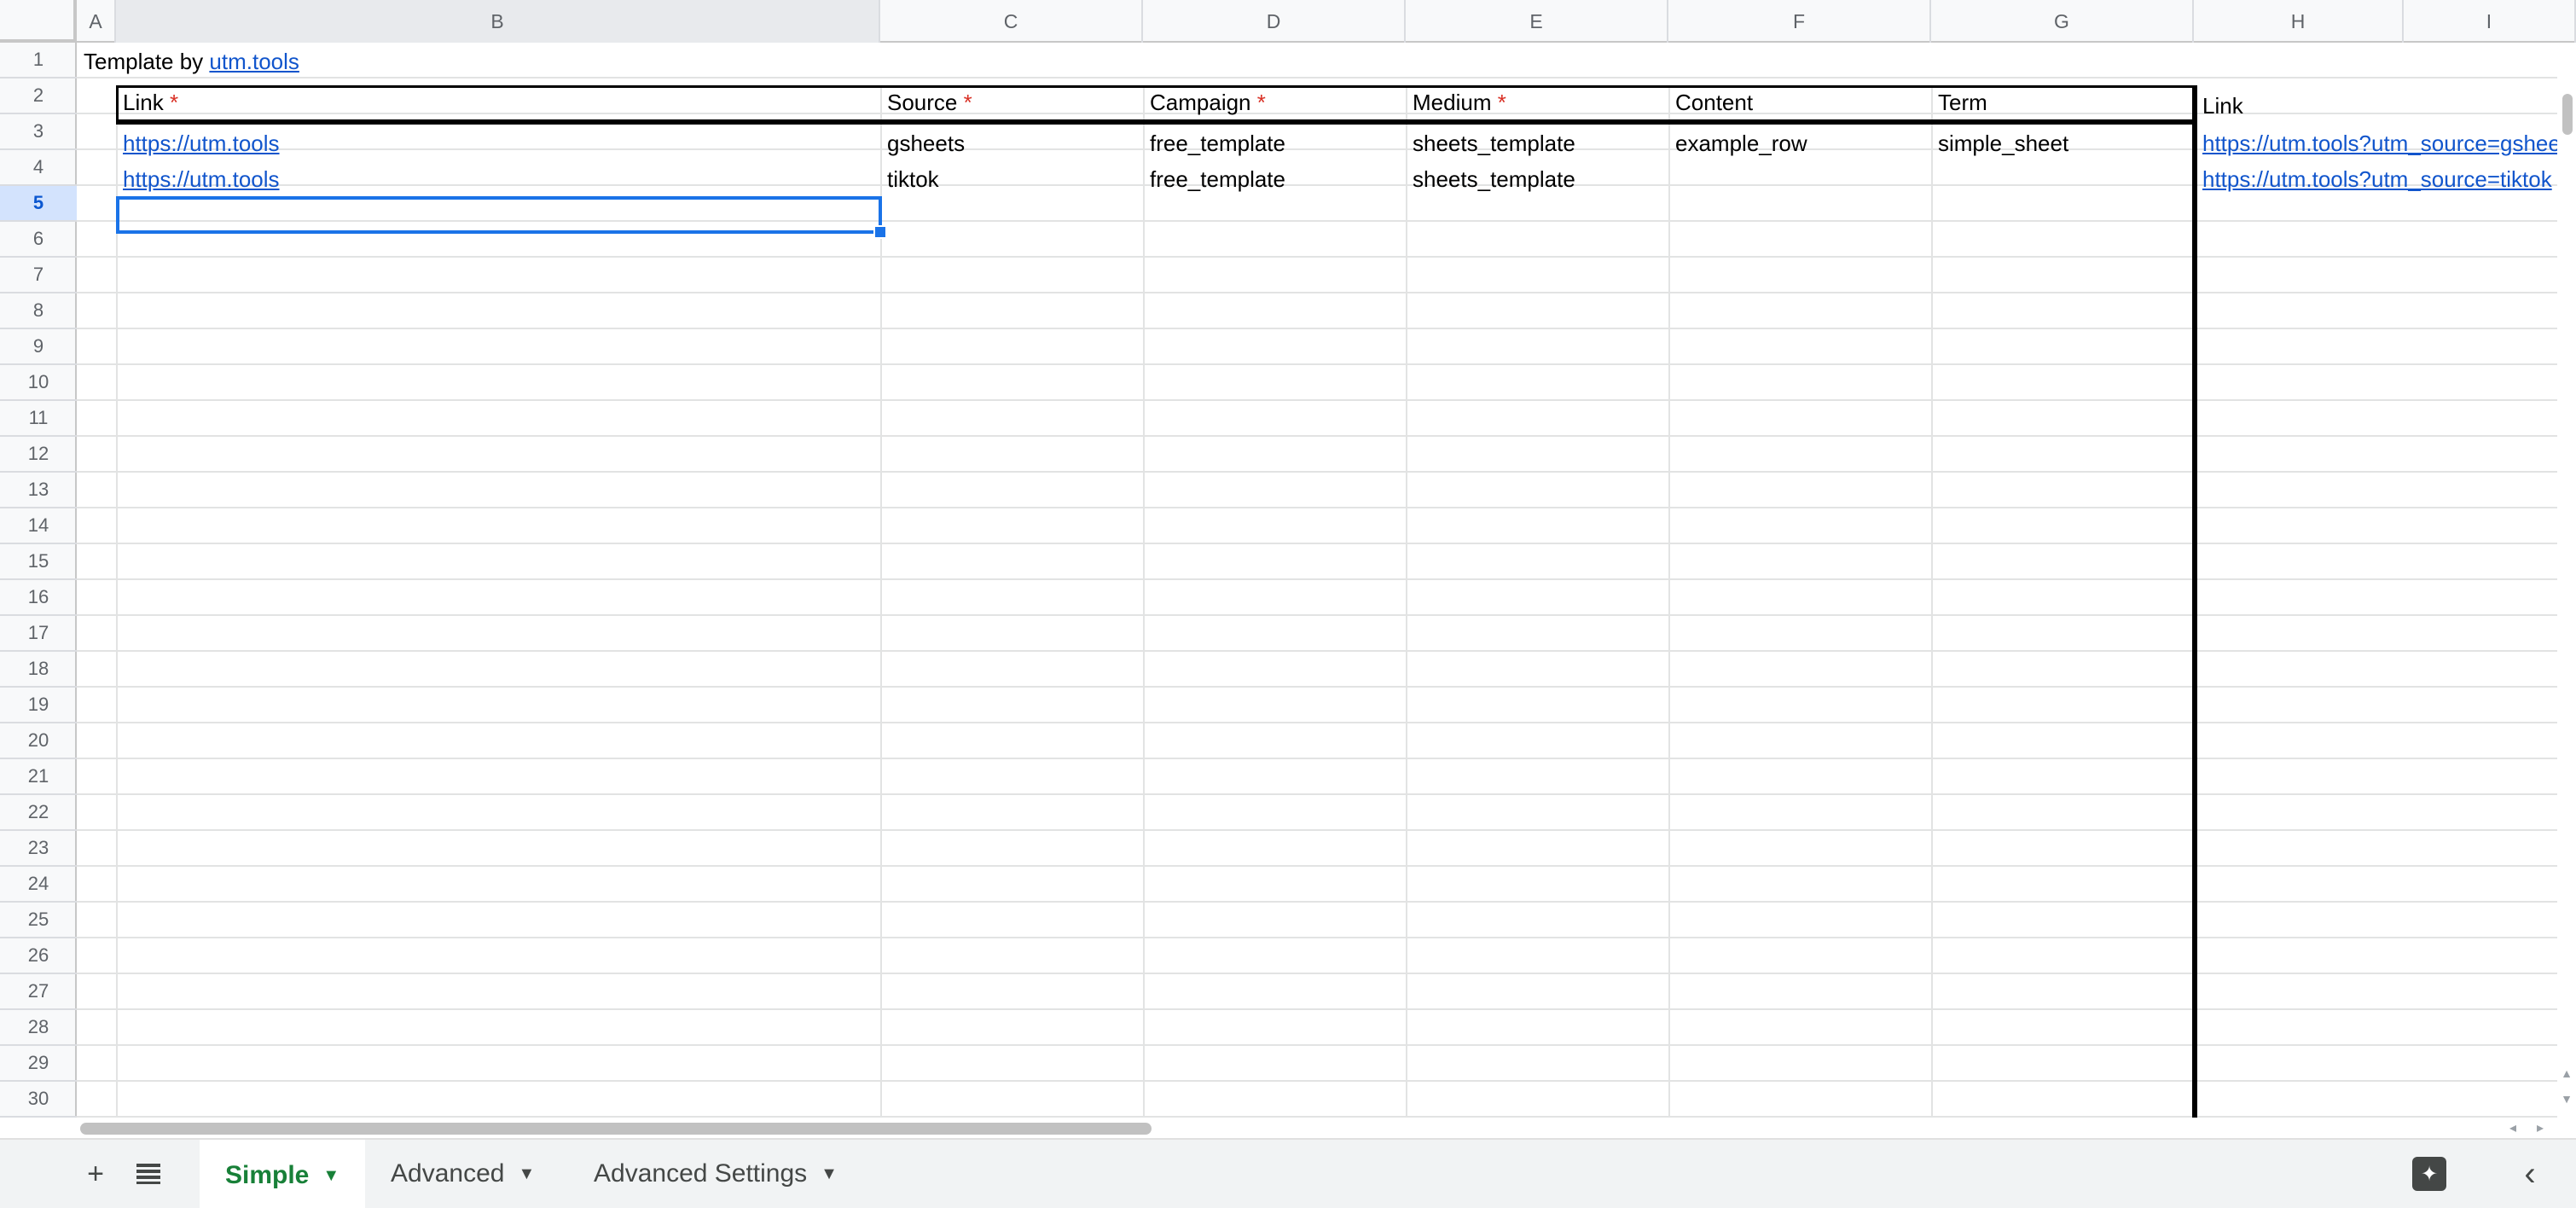 The image size is (2576, 1208). What do you see at coordinates (2062, 21) in the screenshot?
I see `column-header-g: G` at bounding box center [2062, 21].